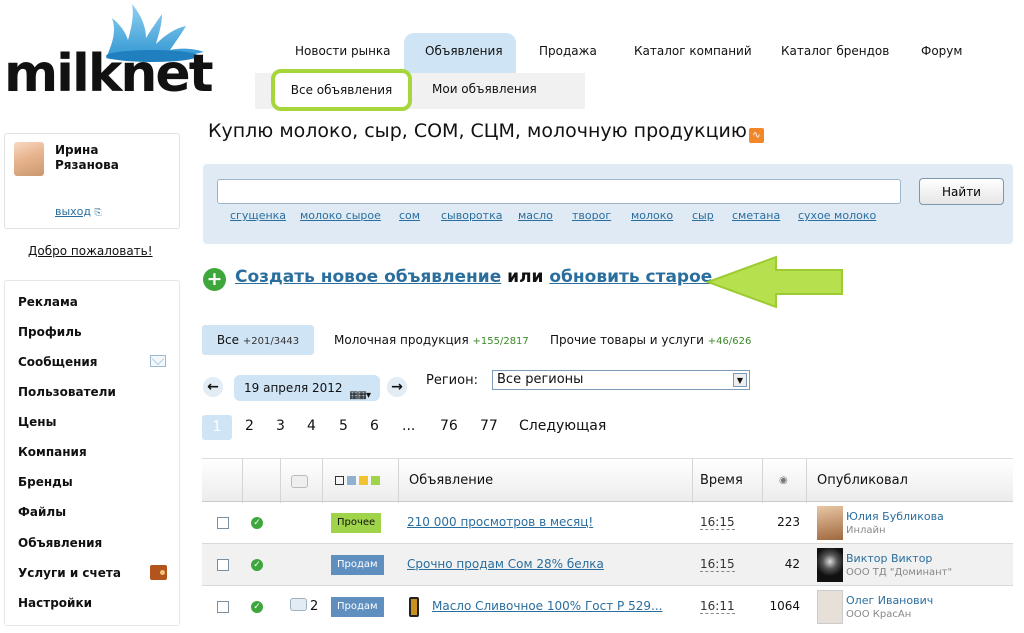  I want to click on region-value: Все регионы, so click(540, 379).